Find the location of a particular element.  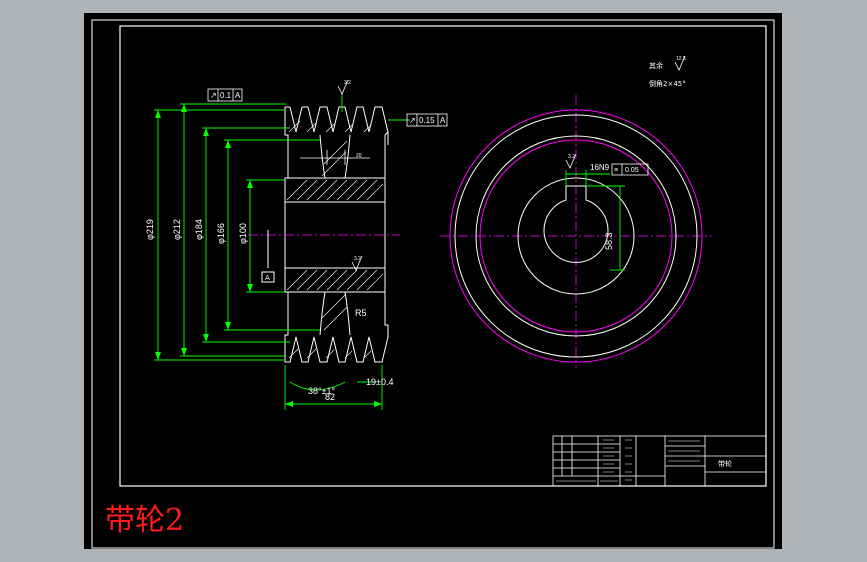

datum-label: A is located at coordinates (267, 278).